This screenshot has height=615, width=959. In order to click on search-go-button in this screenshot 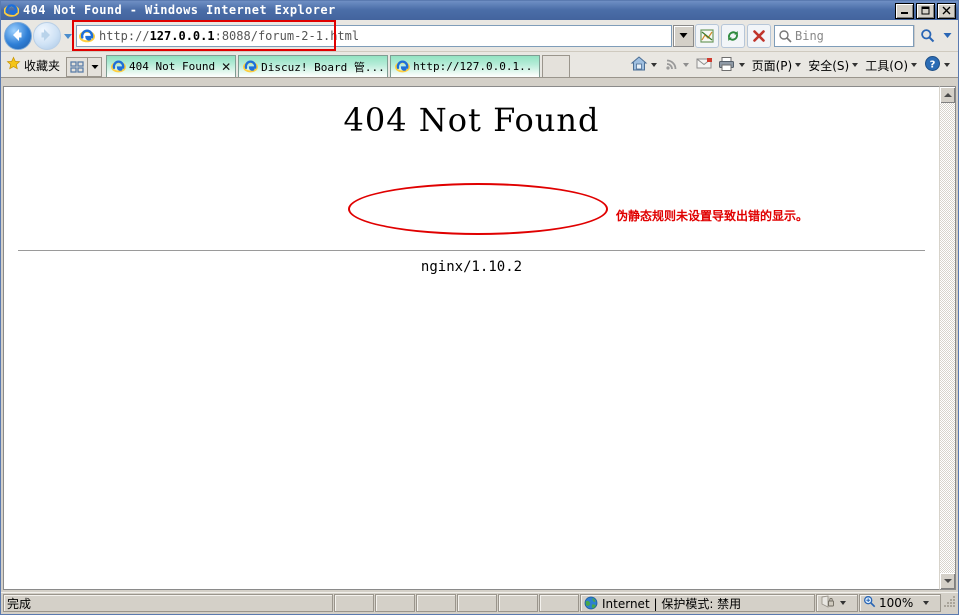, I will do `click(926, 35)`.